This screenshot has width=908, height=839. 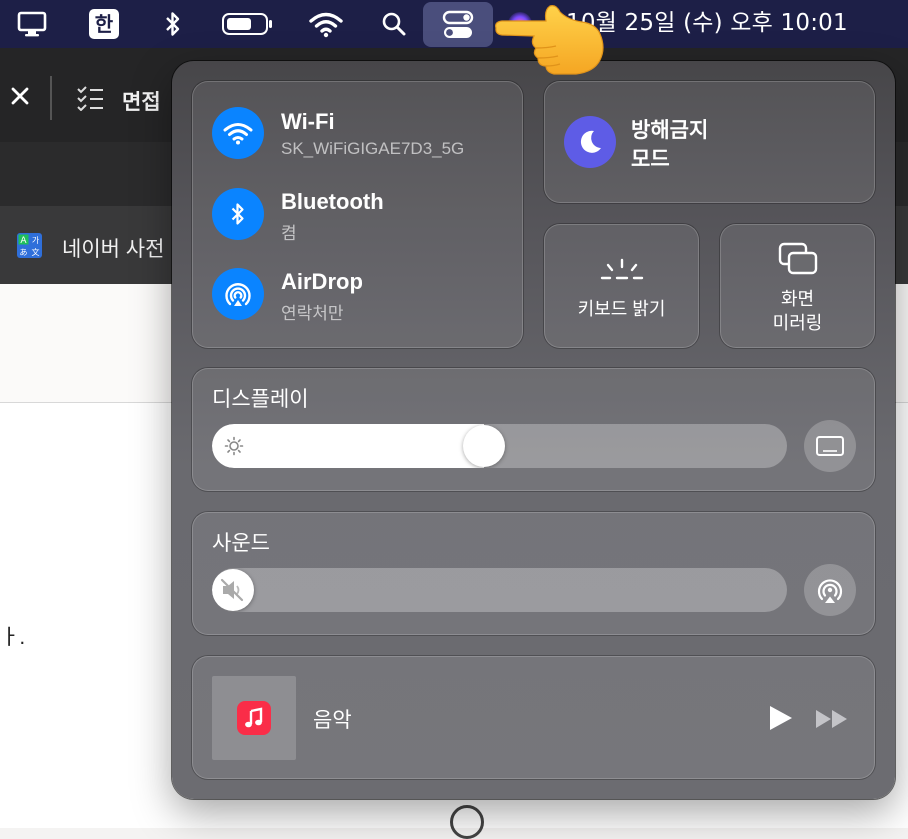 I want to click on close-icon, so click(x=20, y=98).